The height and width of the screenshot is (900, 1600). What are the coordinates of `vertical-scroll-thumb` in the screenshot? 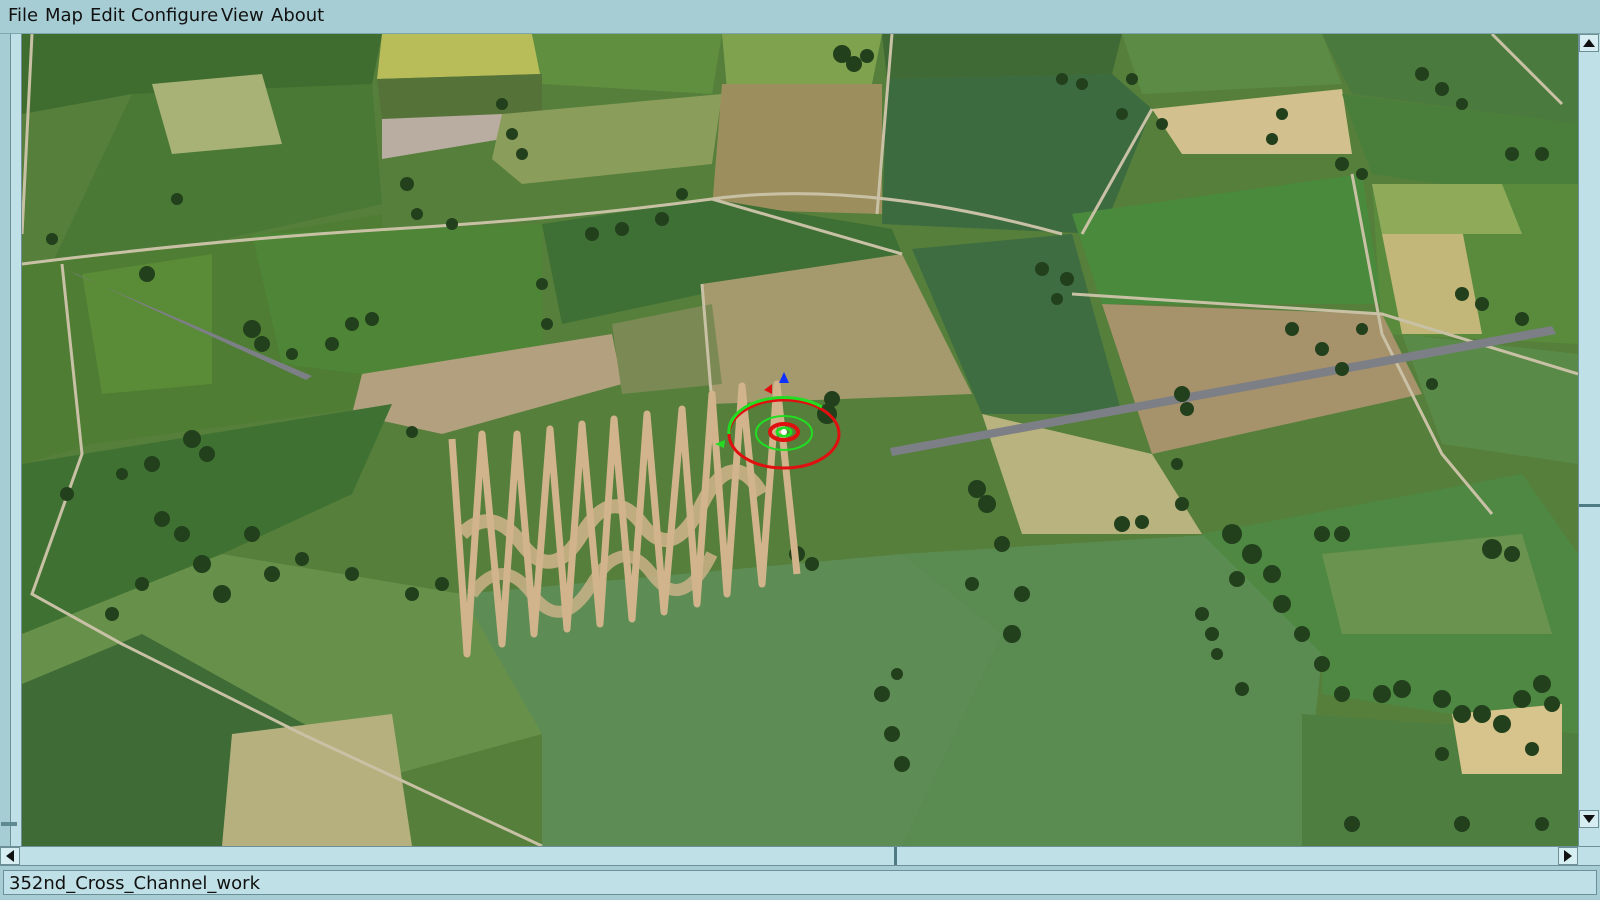 It's located at (1589, 505).